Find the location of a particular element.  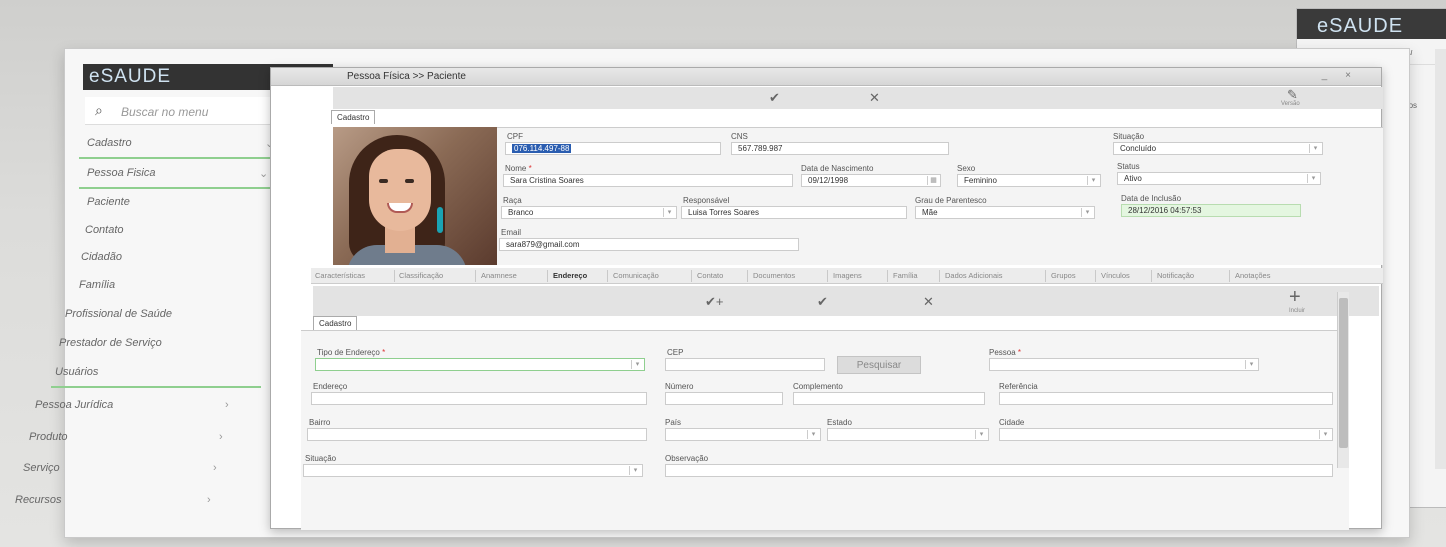

cidade-select: ▾ is located at coordinates (1166, 434).